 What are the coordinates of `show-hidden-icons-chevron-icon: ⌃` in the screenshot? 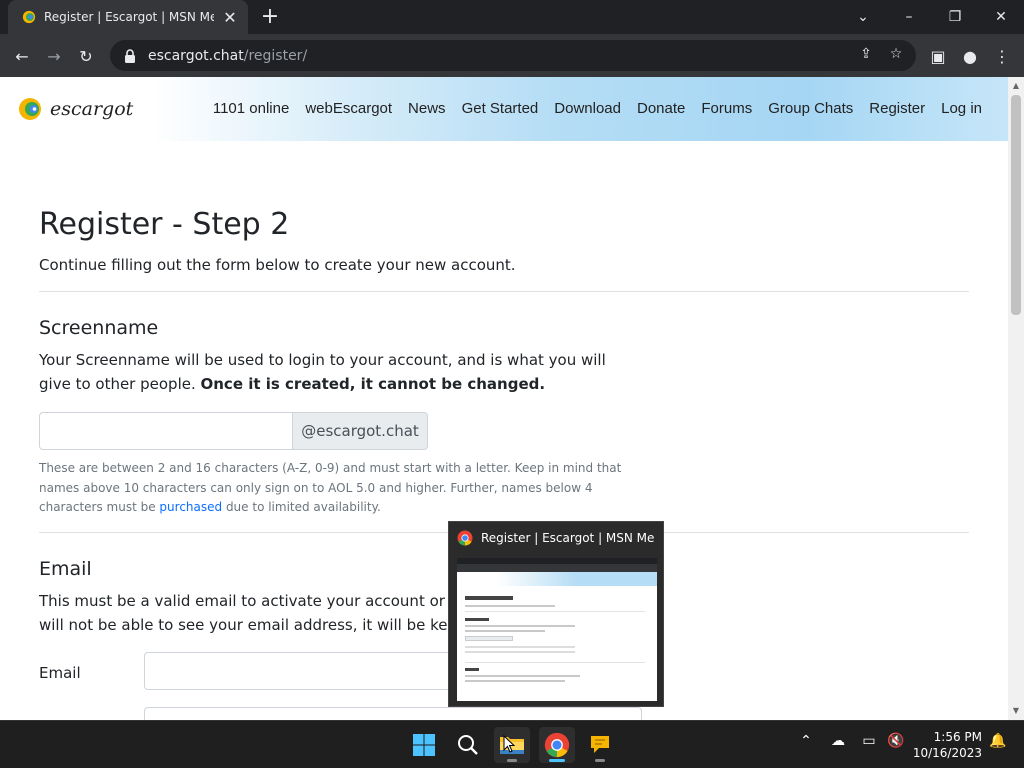 It's located at (806, 741).